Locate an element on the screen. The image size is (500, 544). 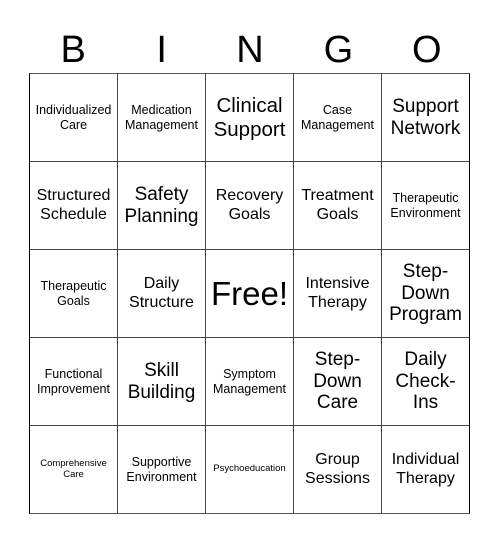
bingo-cell-label: Clinical Support is located at coordinates (249, 117).